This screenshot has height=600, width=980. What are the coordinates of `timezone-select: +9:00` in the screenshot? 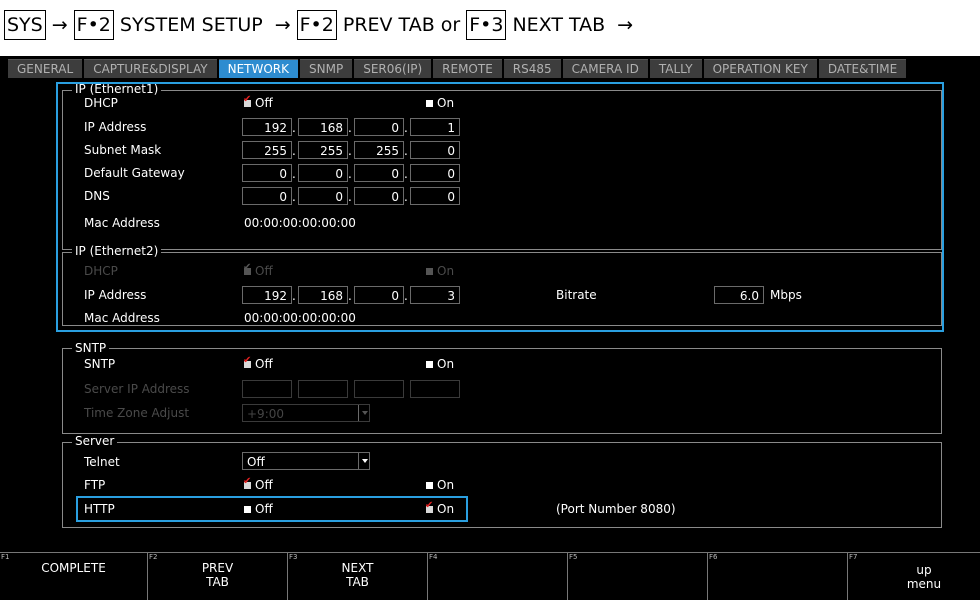 It's located at (306, 413).